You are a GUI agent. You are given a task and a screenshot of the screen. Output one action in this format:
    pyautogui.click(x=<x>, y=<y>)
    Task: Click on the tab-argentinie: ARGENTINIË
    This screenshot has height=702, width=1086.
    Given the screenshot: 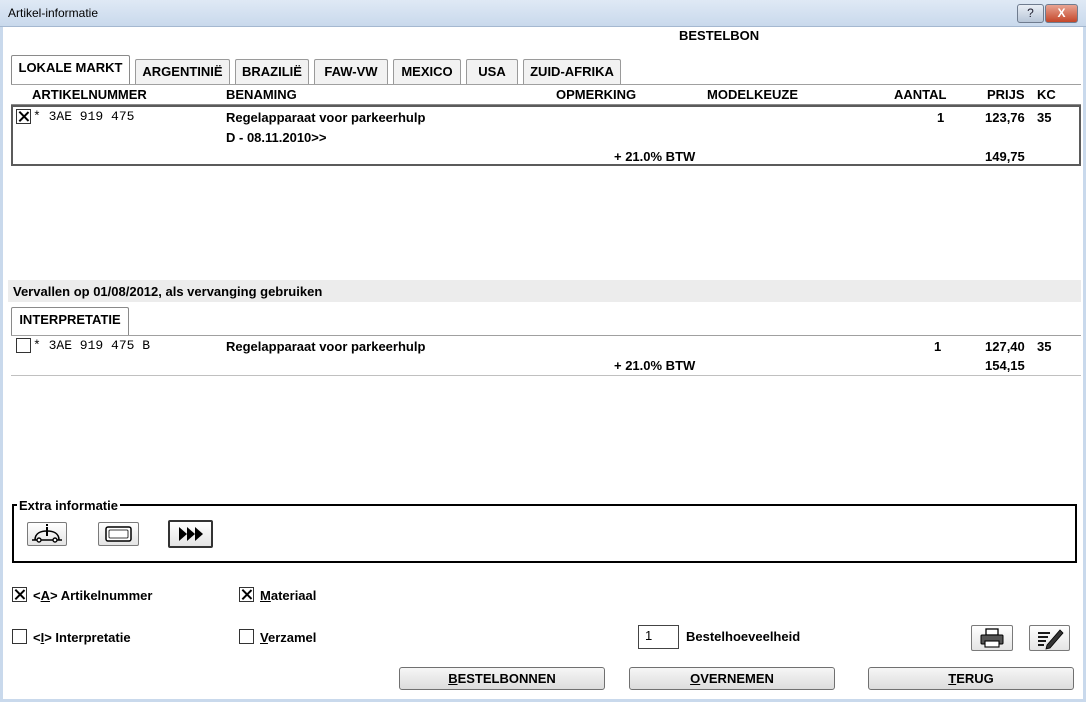 What is the action you would take?
    pyautogui.click(x=182, y=71)
    